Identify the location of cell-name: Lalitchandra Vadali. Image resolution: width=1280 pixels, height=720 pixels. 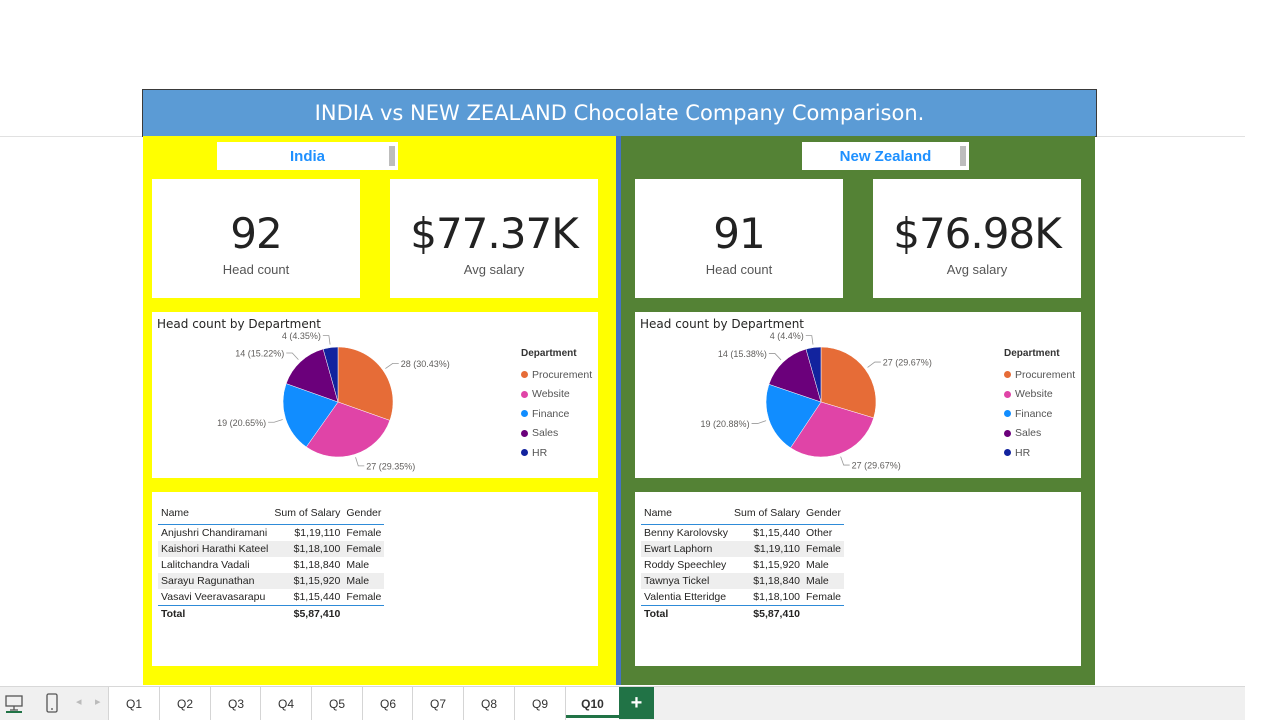
(205, 565).